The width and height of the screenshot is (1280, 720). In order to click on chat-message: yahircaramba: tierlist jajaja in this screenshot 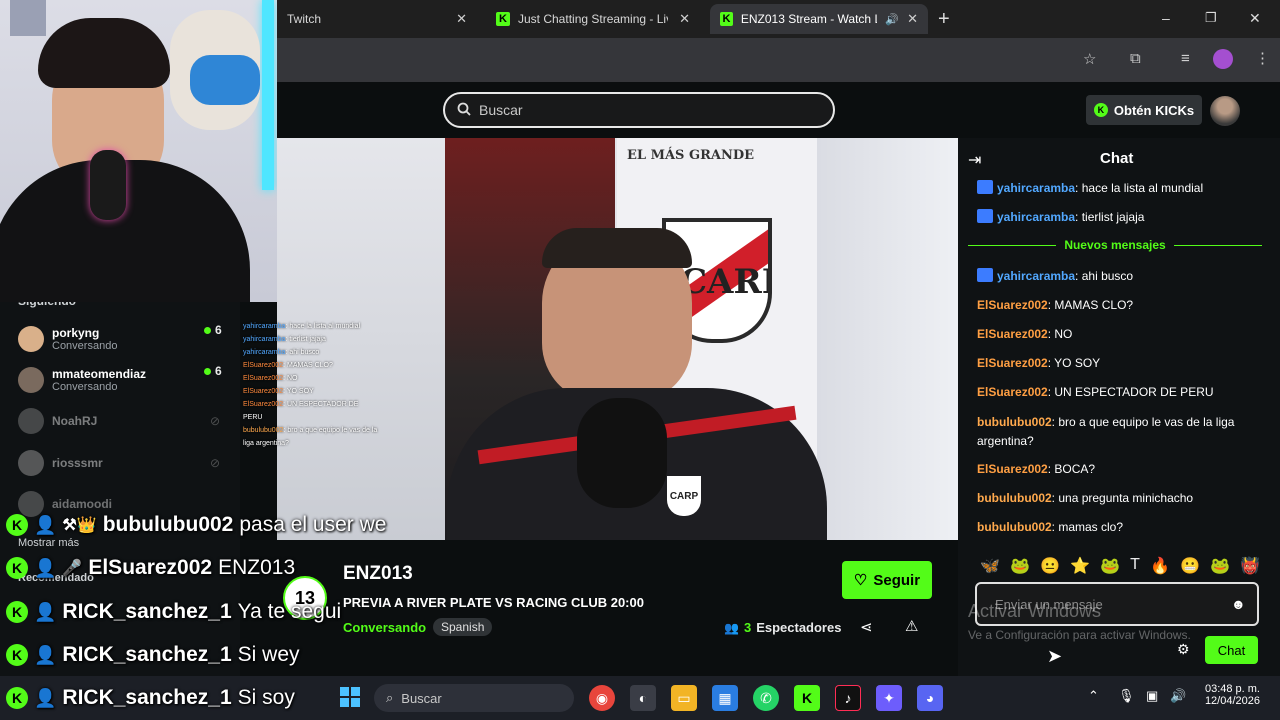, I will do `click(1119, 217)`.